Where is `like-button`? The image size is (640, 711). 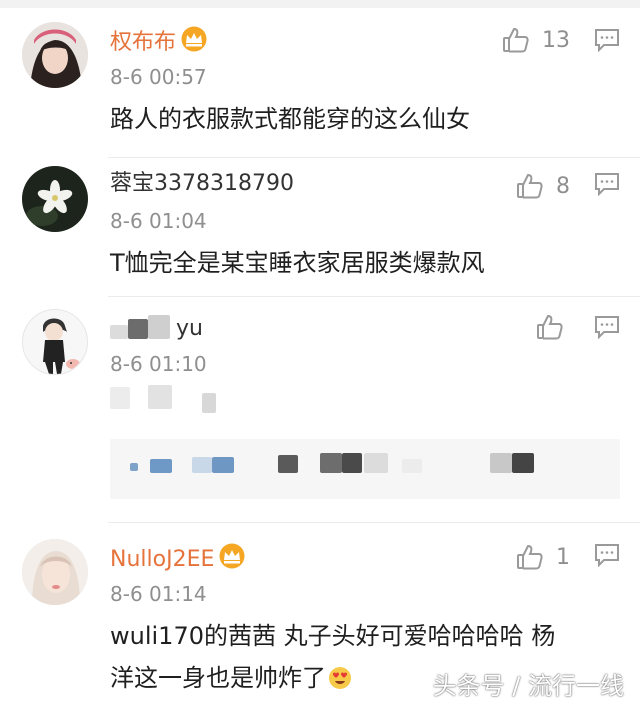
like-button is located at coordinates (550, 327).